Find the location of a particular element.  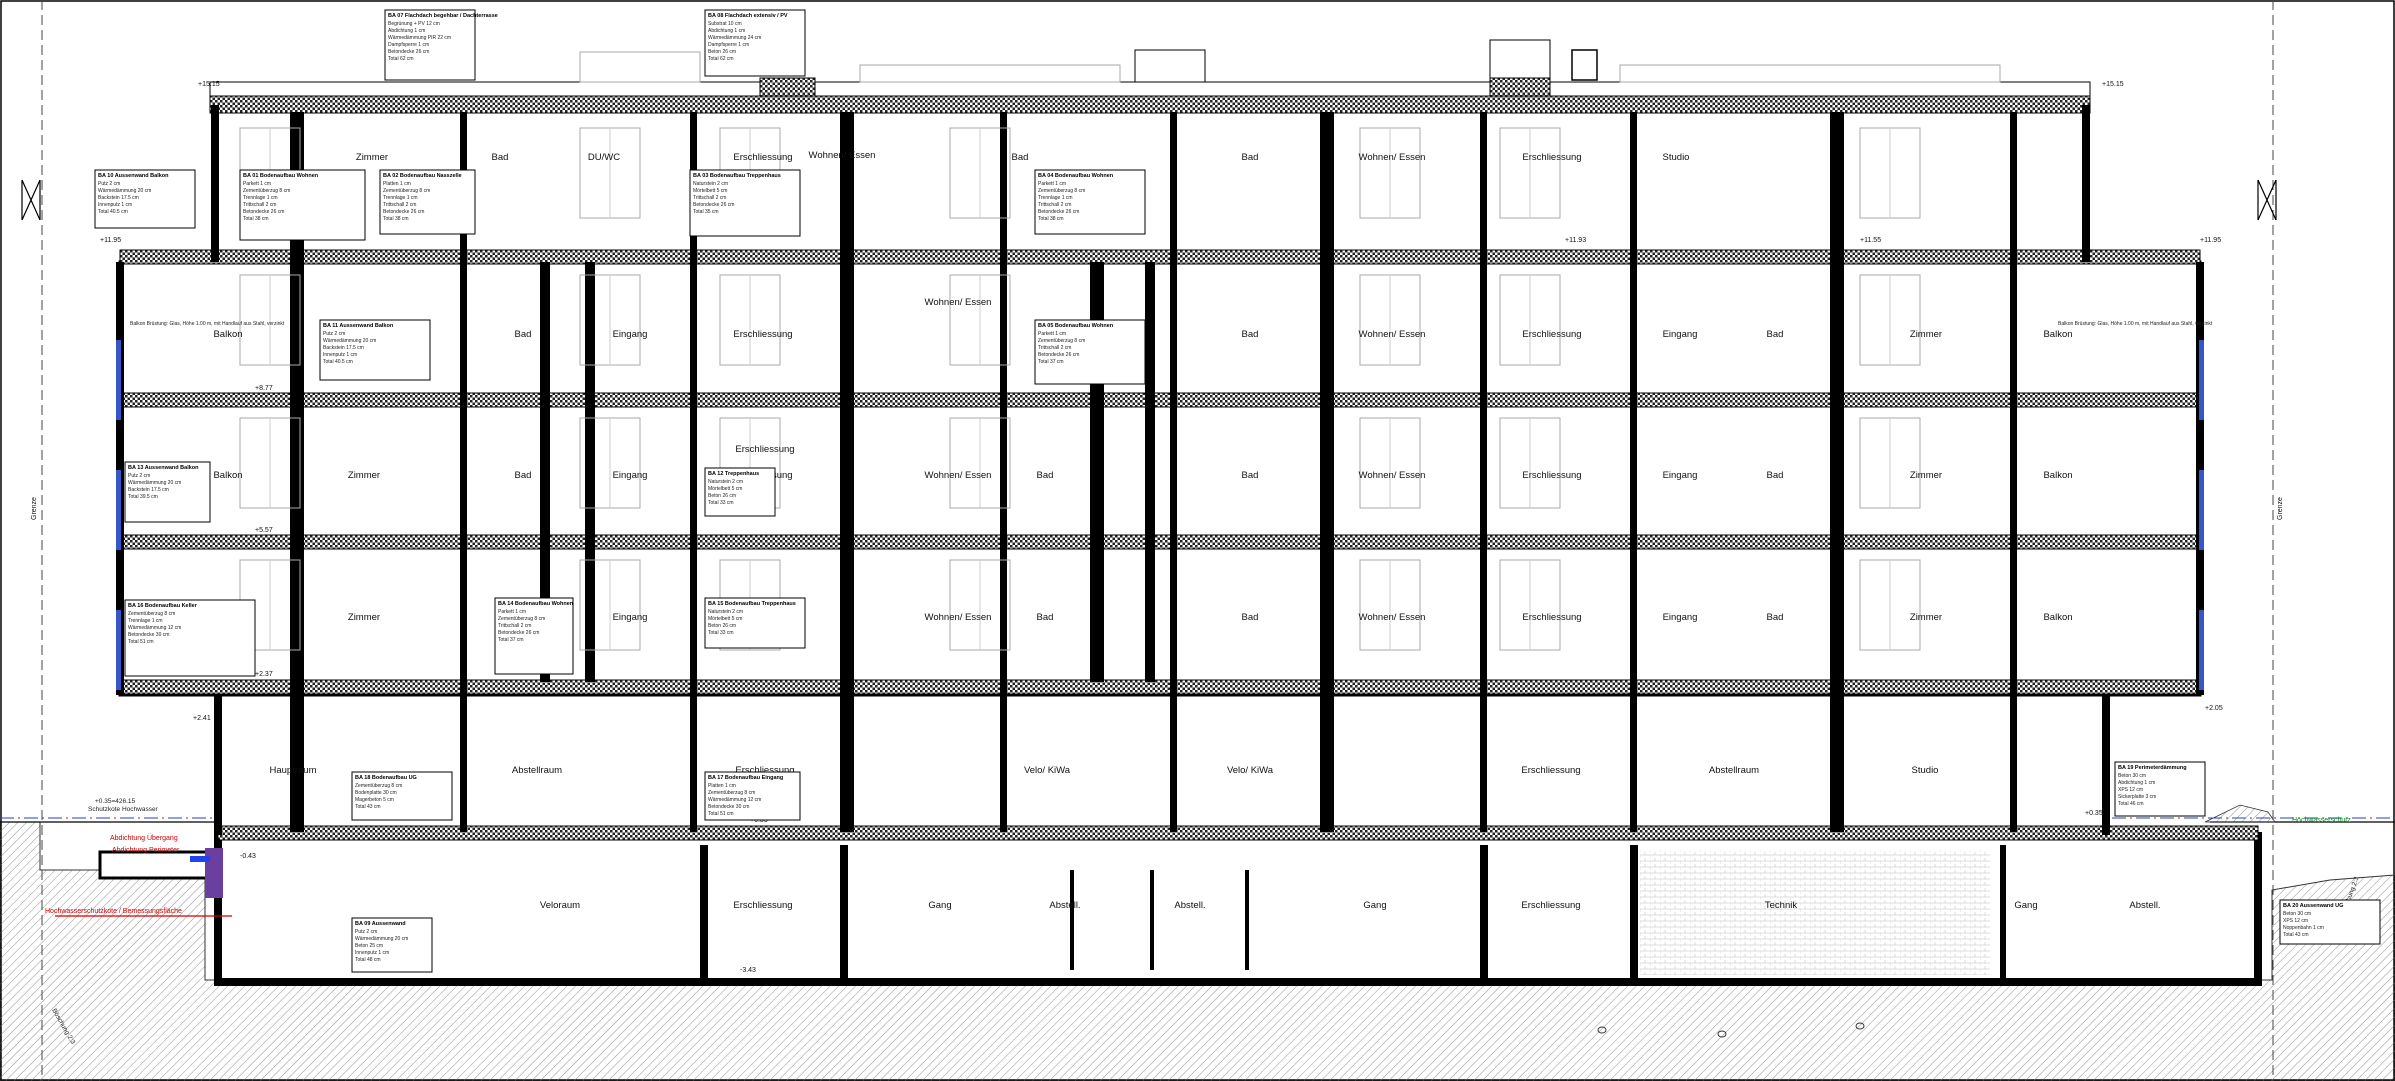

grenze-right-label: Grenze is located at coordinates (2280, 508).